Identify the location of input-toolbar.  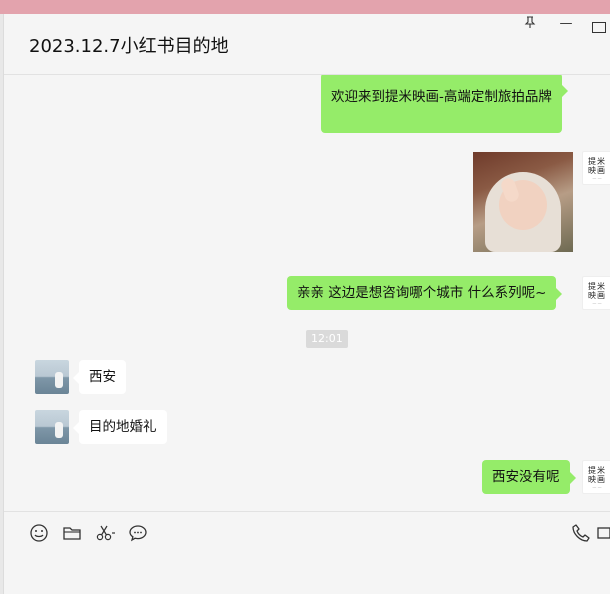
(307, 552).